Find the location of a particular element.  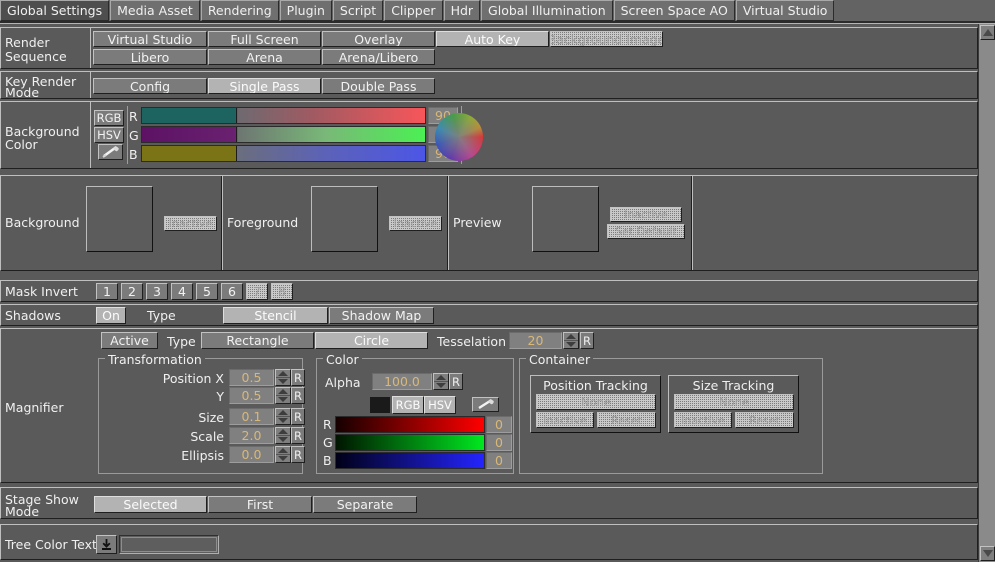

position-tracking-reset-button: Reset is located at coordinates (626, 420).